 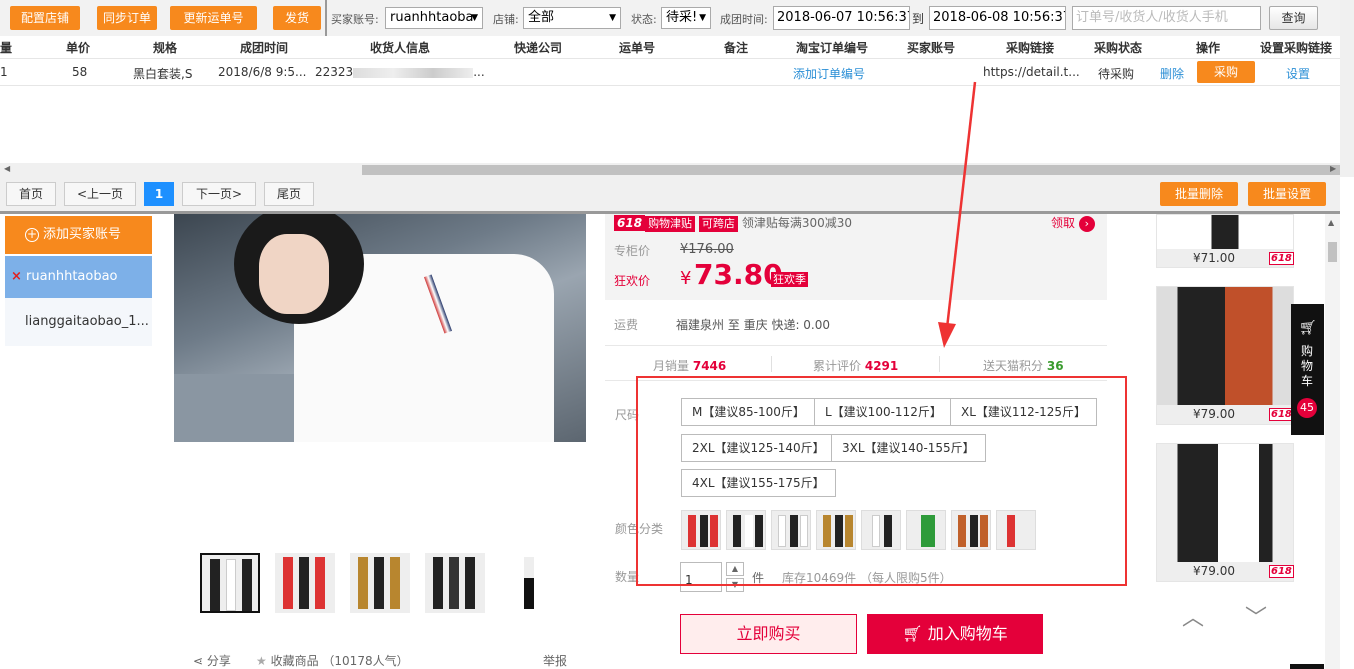 What do you see at coordinates (1332, 252) in the screenshot?
I see `page-scrollbar-thumb` at bounding box center [1332, 252].